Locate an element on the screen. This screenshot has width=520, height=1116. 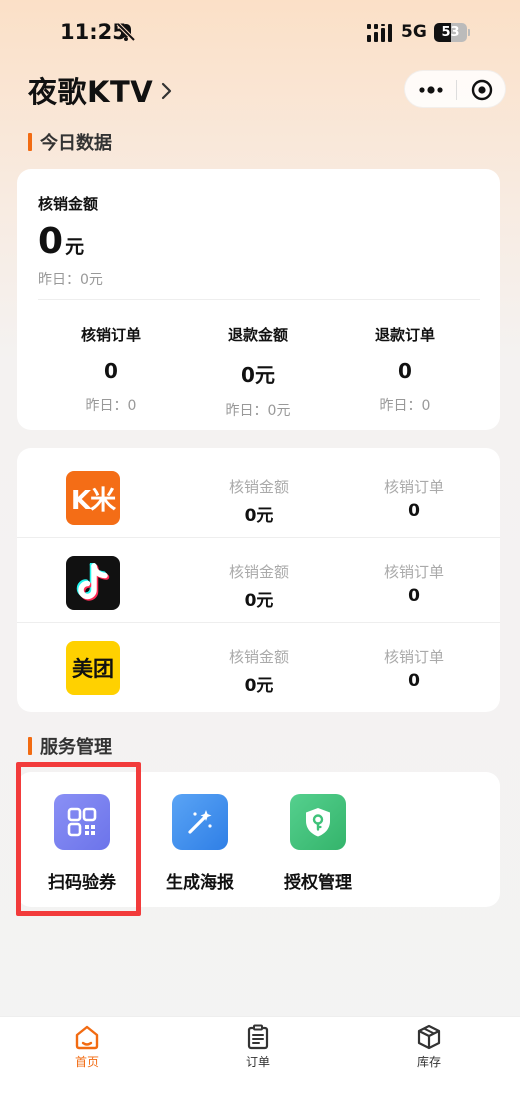
service-label: 扫码验券 is located at coordinates (82, 883).